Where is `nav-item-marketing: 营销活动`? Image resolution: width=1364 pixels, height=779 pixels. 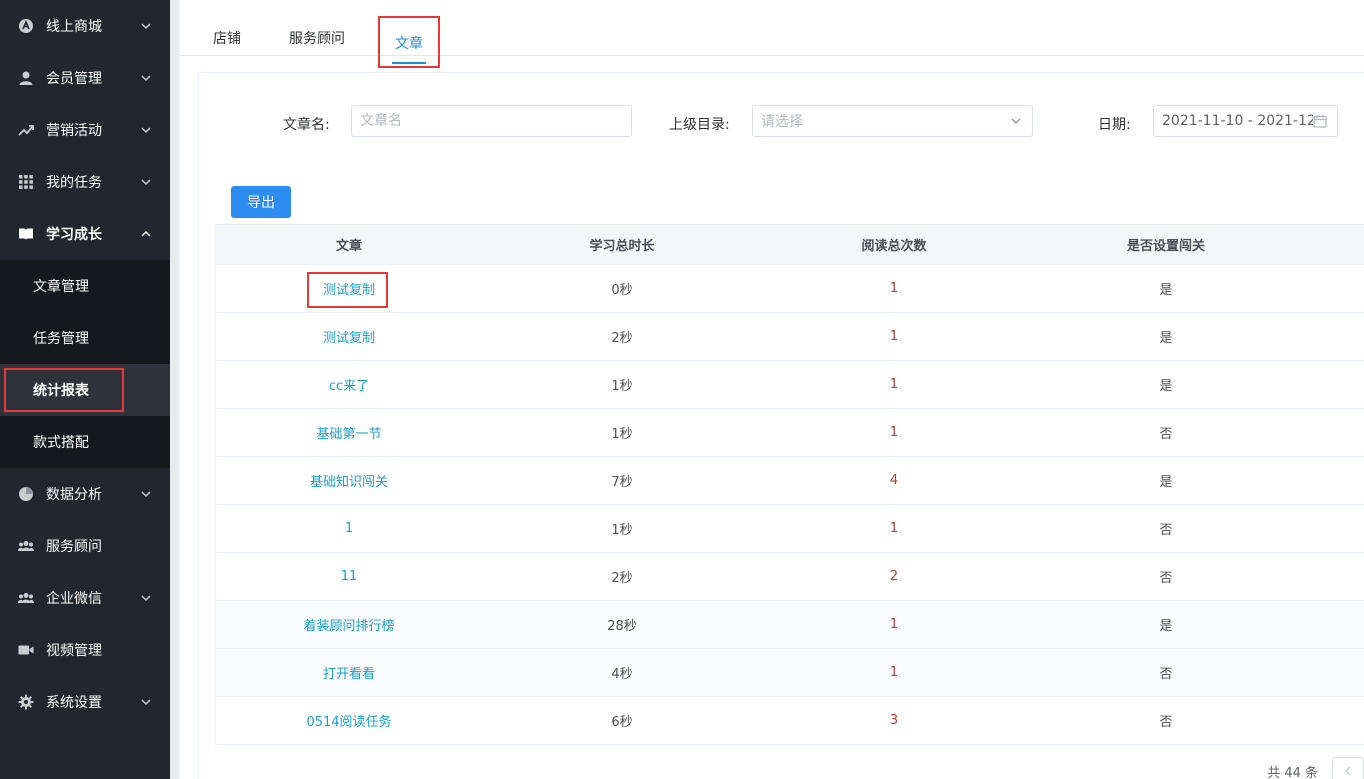 nav-item-marketing: 营销活动 is located at coordinates (85, 130).